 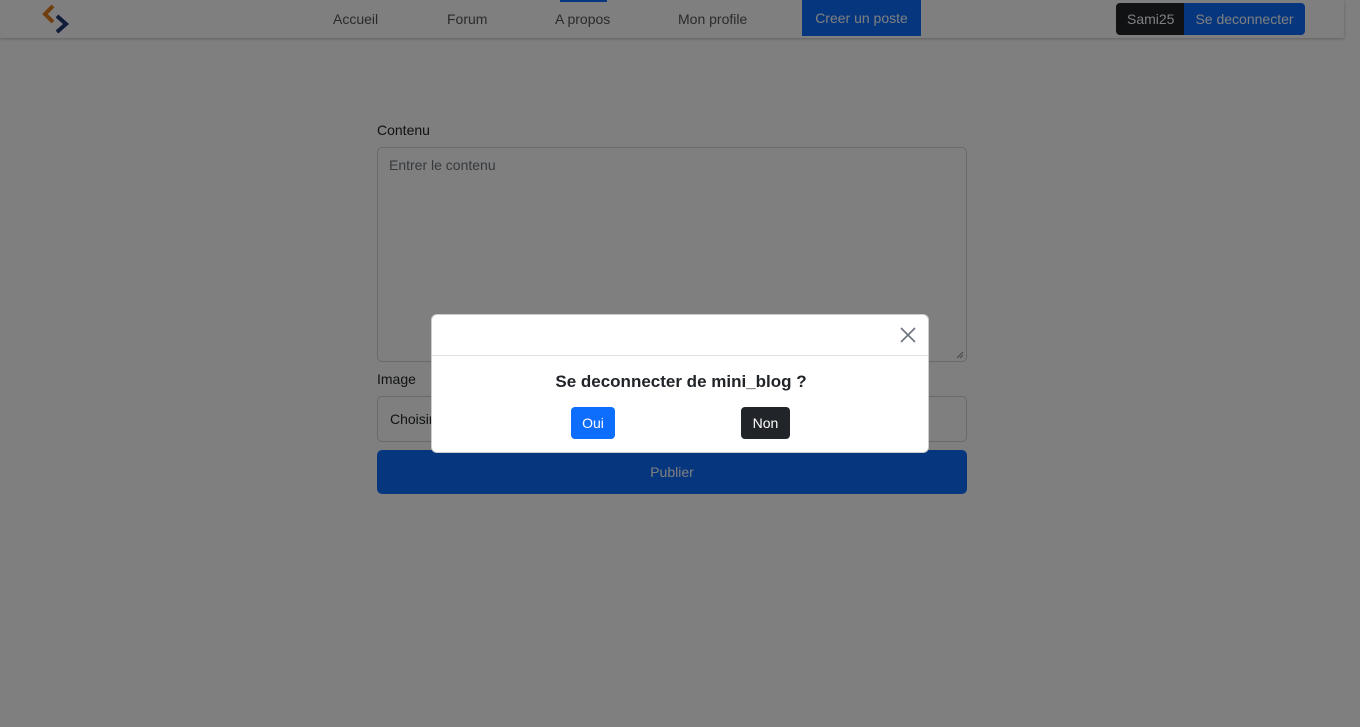 I want to click on logout-confirm-modal: Se deconnecter de mini_blog ? Oui Non, so click(x=680, y=383).